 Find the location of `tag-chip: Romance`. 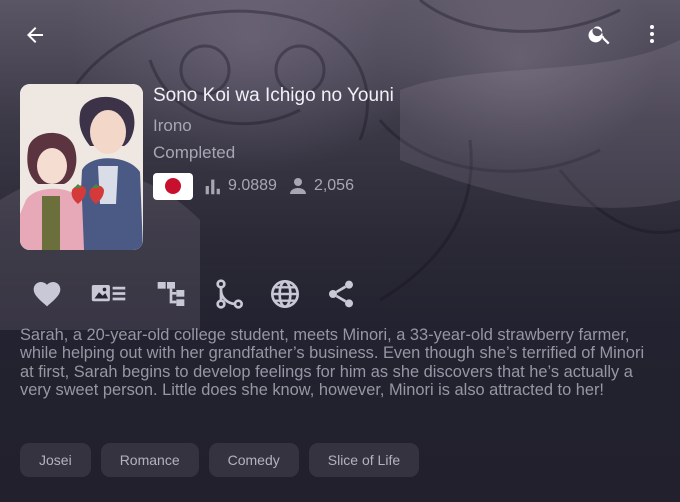

tag-chip: Romance is located at coordinates (149, 460).